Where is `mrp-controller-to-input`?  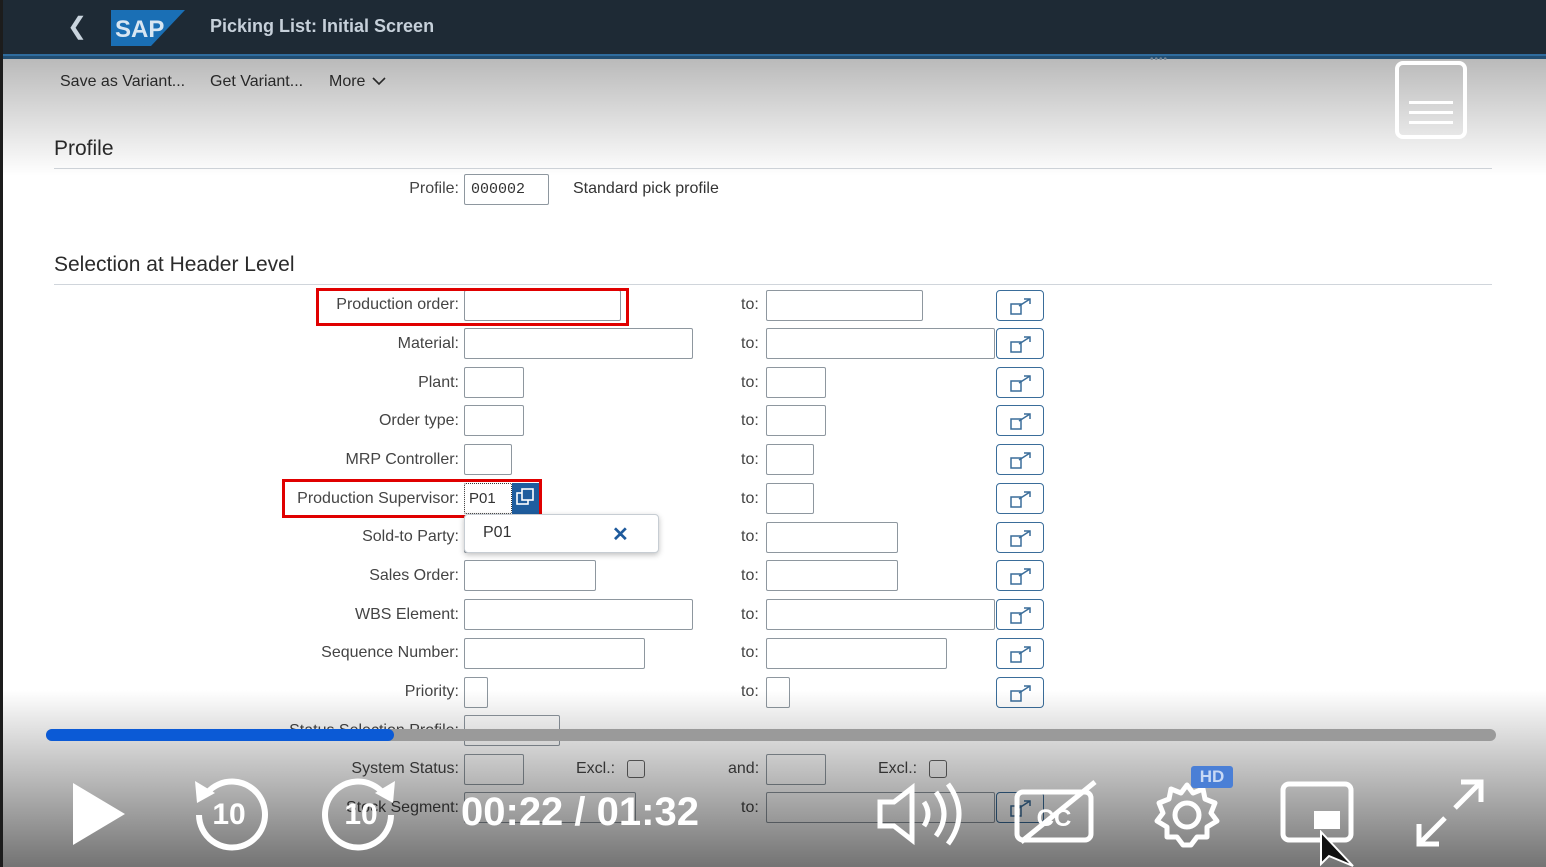 mrp-controller-to-input is located at coordinates (790, 459).